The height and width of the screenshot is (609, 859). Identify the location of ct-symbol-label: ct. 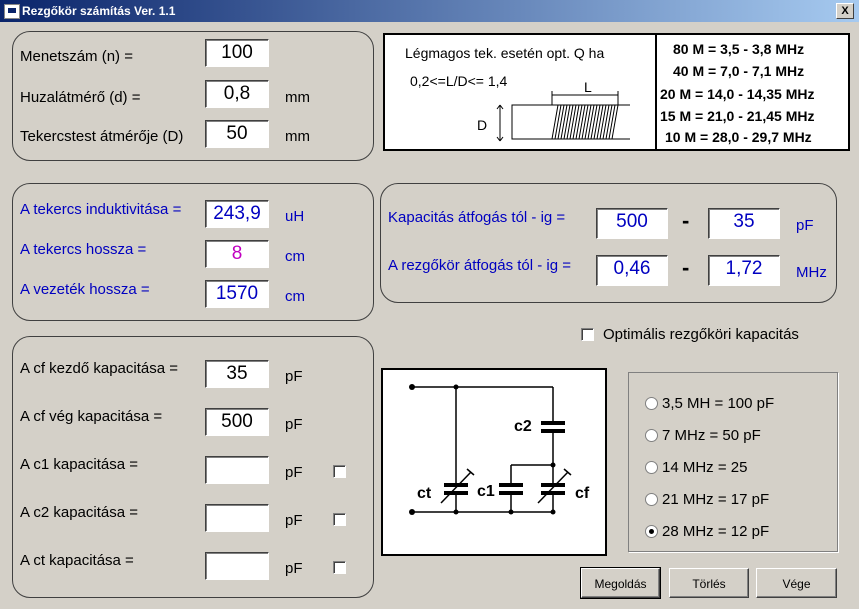
(424, 493).